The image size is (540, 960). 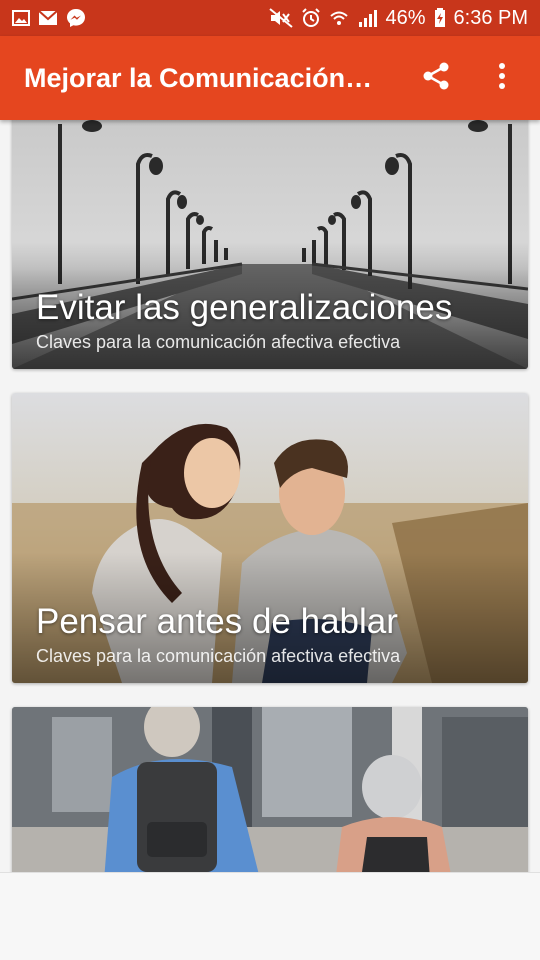 I want to click on battery-percent: 46%, so click(x=405, y=18).